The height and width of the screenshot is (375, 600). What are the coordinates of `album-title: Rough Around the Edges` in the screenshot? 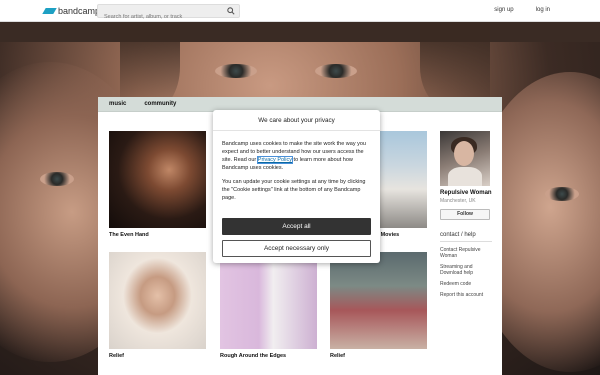 It's located at (268, 356).